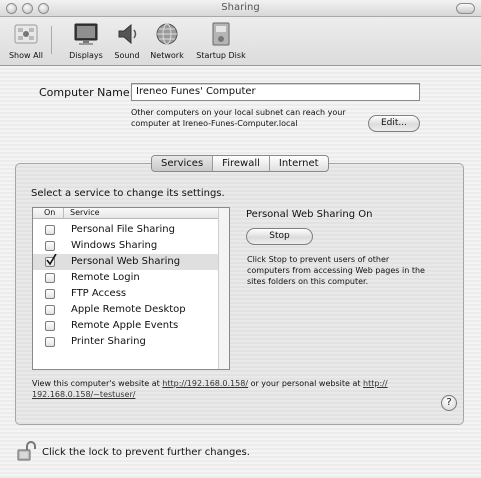 The width and height of the screenshot is (481, 478). I want to click on checkmark-icon, so click(51, 260).